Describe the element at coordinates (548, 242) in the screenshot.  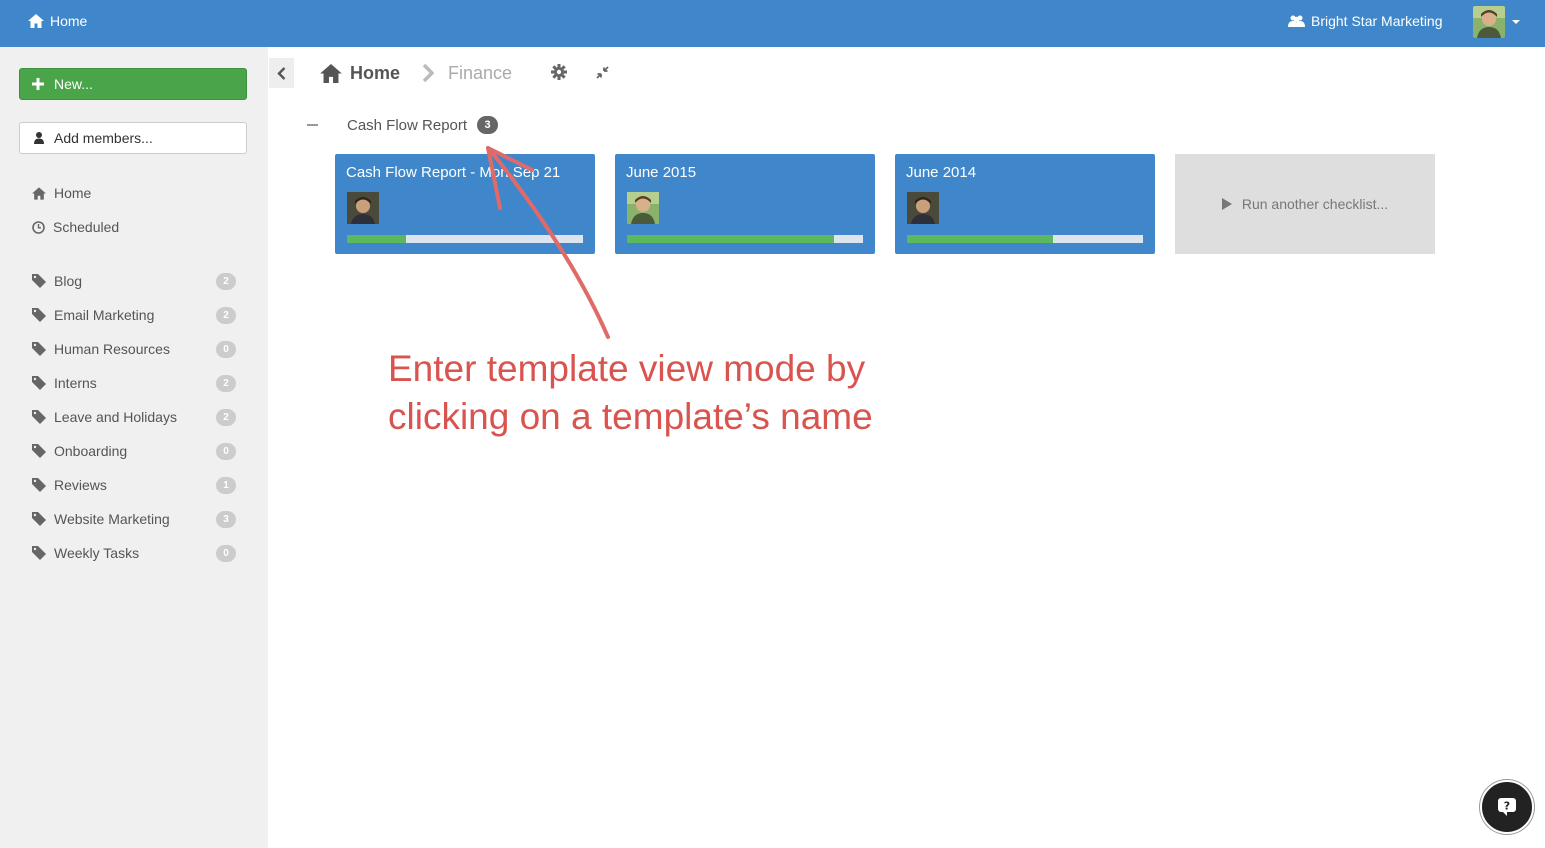
I see `annotation-arrow` at that location.